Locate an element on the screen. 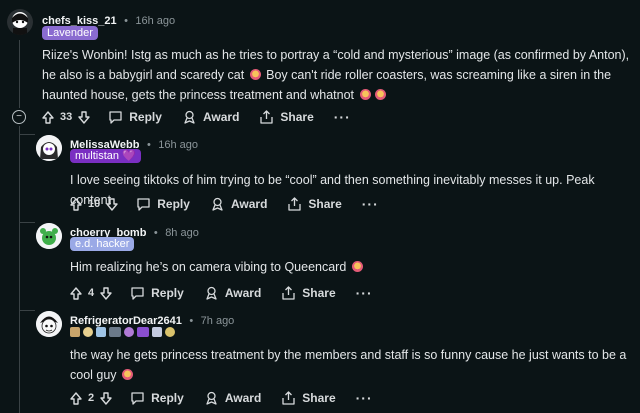  comment-actions: 4 Reply Award Share ··· is located at coordinates (221, 293).